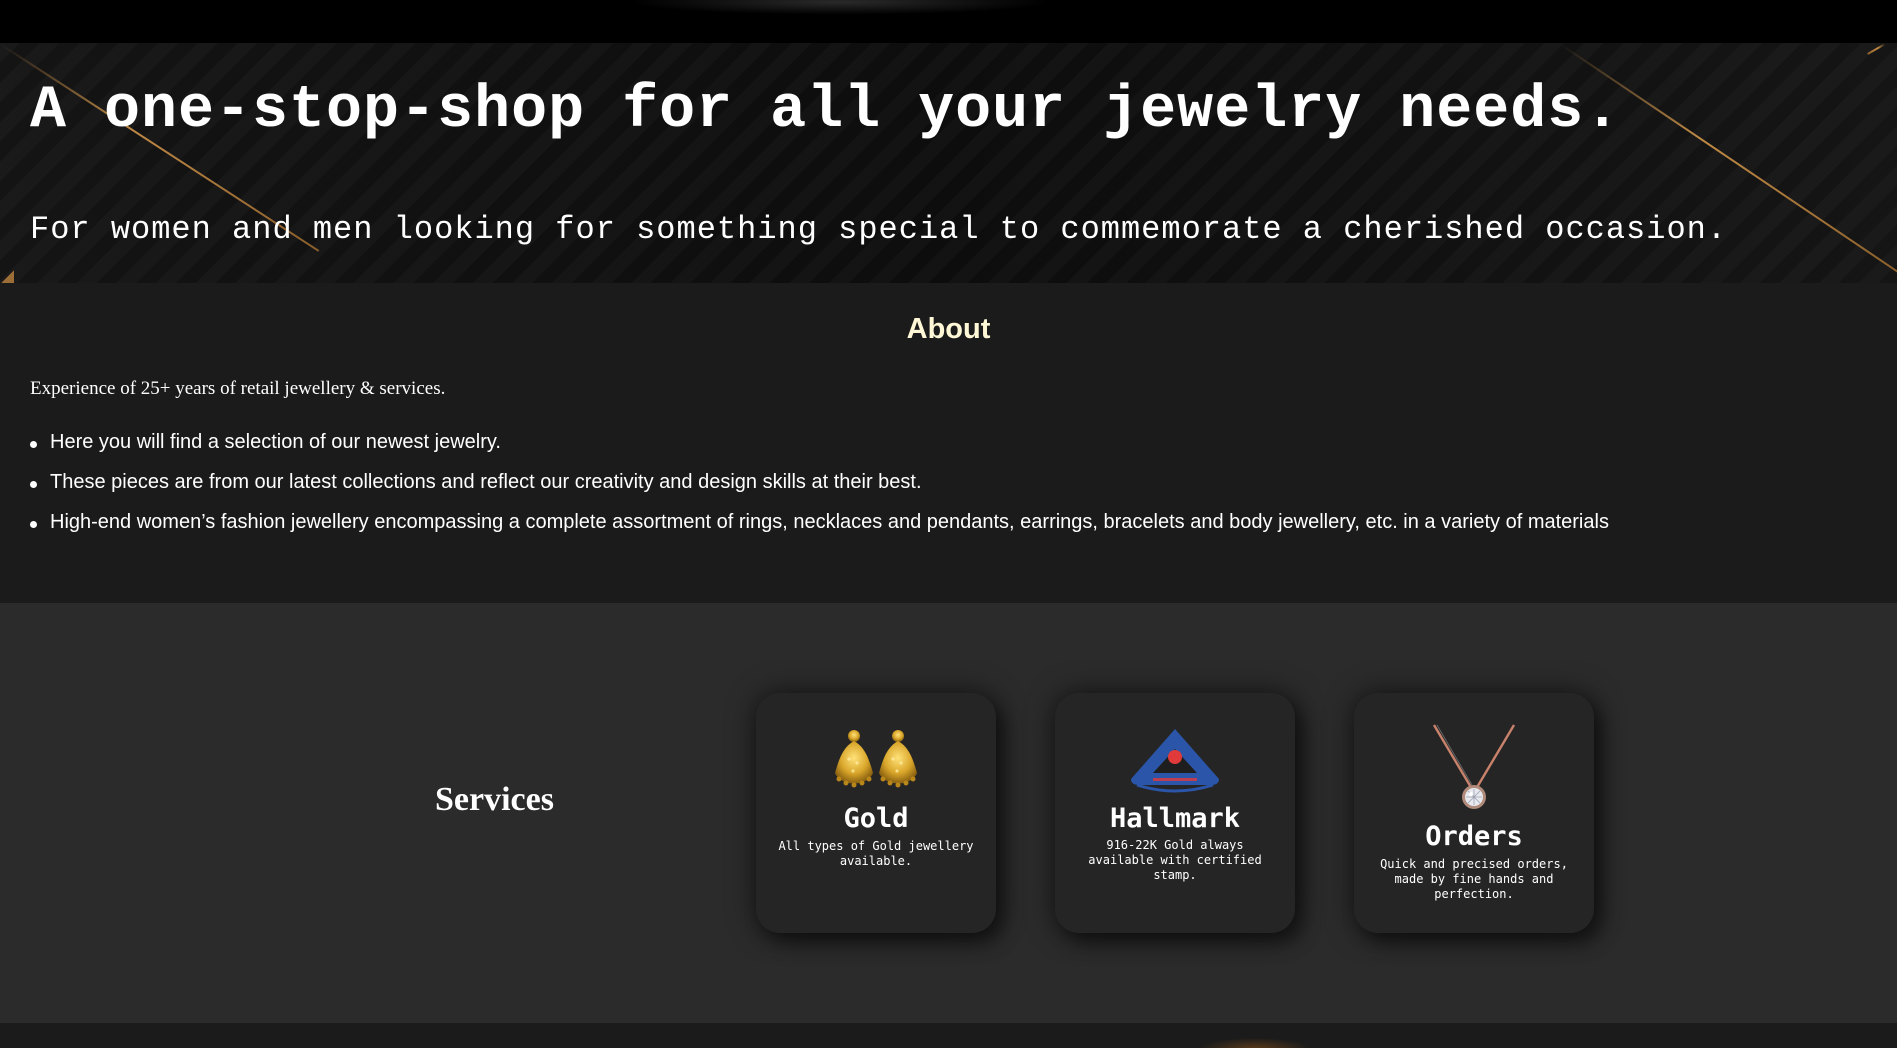  What do you see at coordinates (1876, 49) in the screenshot?
I see `hero-gold-line` at bounding box center [1876, 49].